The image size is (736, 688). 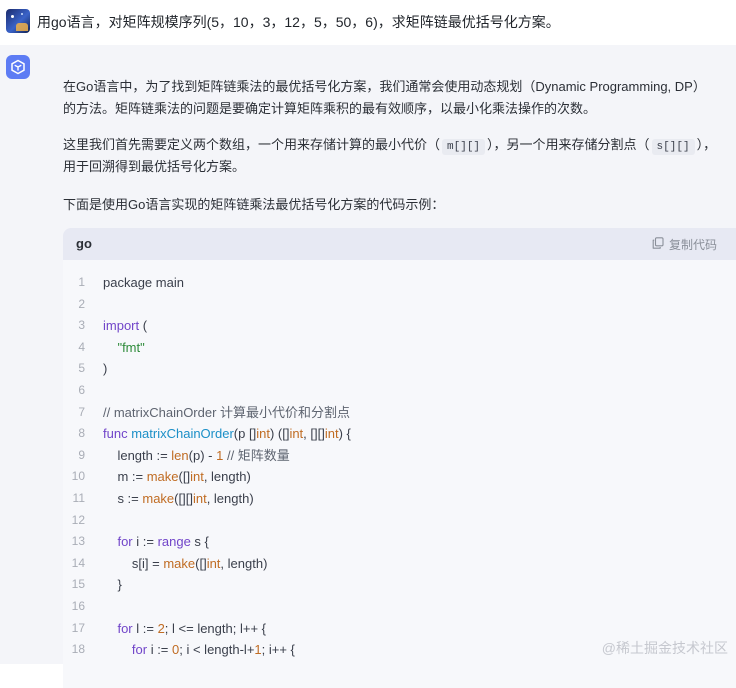 I want to click on code-token: ; i++ {, so click(x=278, y=650).